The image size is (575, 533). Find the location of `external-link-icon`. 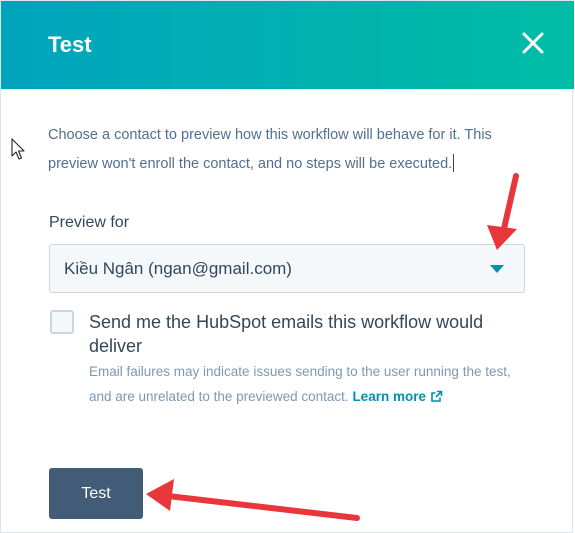

external-link-icon is located at coordinates (437, 396).